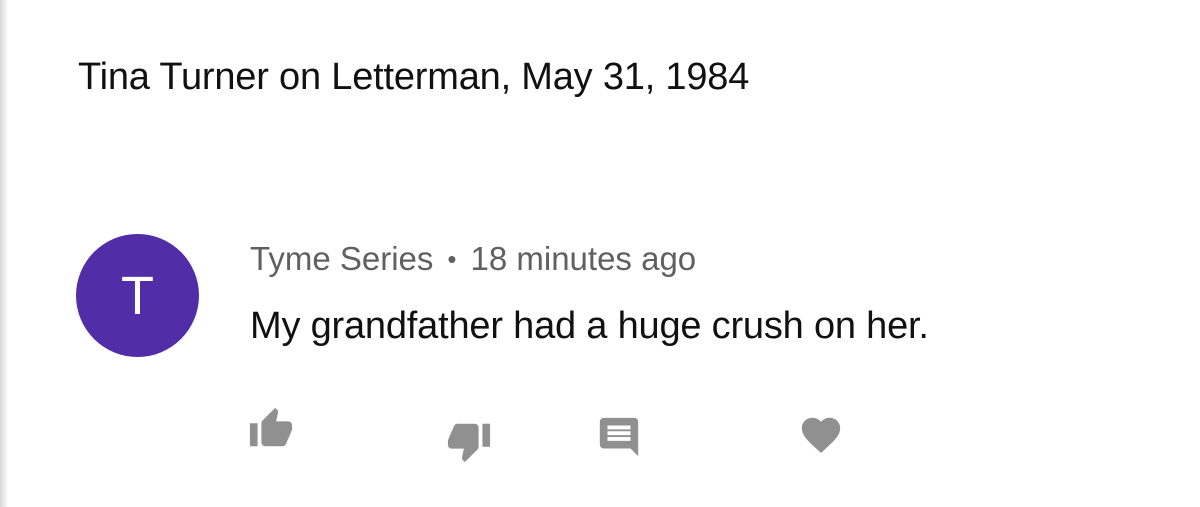 The width and height of the screenshot is (1200, 507). I want to click on thumbs-up-icon, so click(271, 427).